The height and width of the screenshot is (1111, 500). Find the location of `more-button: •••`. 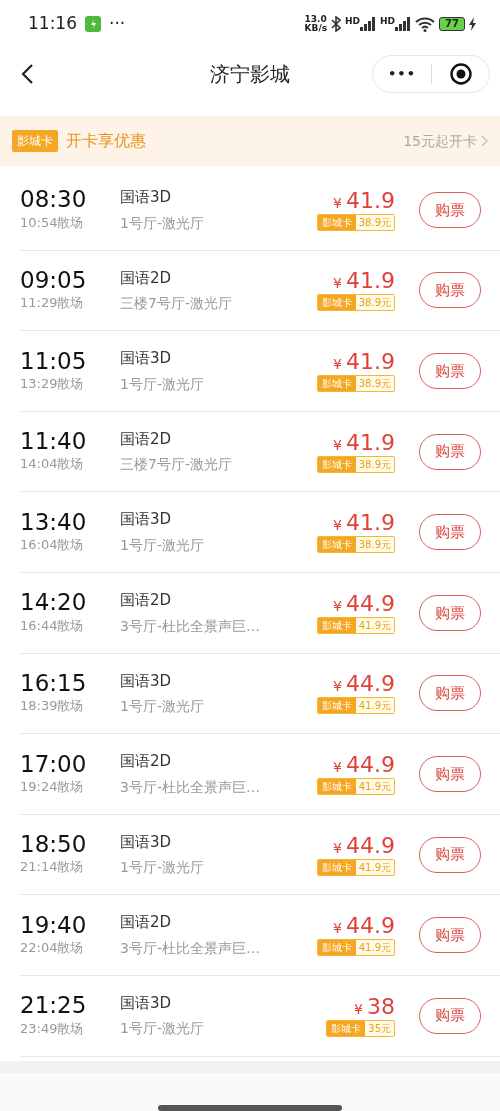

more-button: ••• is located at coordinates (402, 74).